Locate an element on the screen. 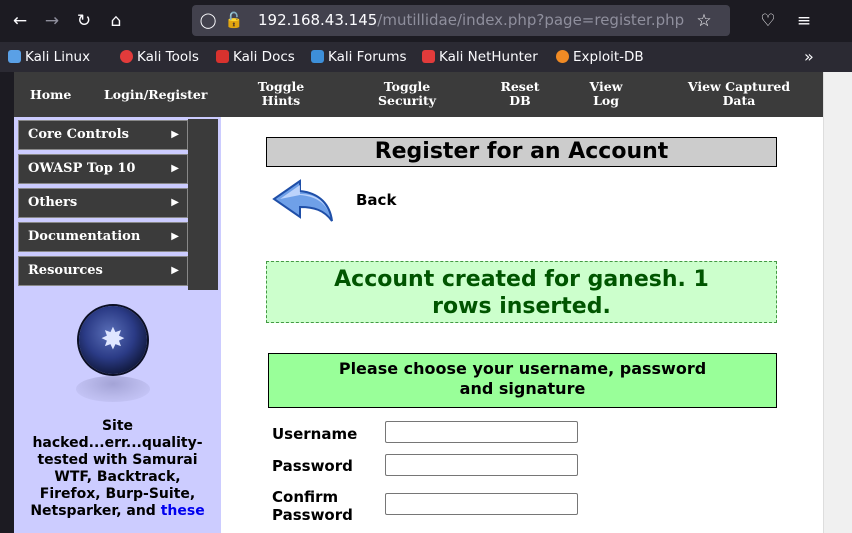 Image resolution: width=852 pixels, height=533 pixels. page-title: Register for an Account is located at coordinates (521, 152).